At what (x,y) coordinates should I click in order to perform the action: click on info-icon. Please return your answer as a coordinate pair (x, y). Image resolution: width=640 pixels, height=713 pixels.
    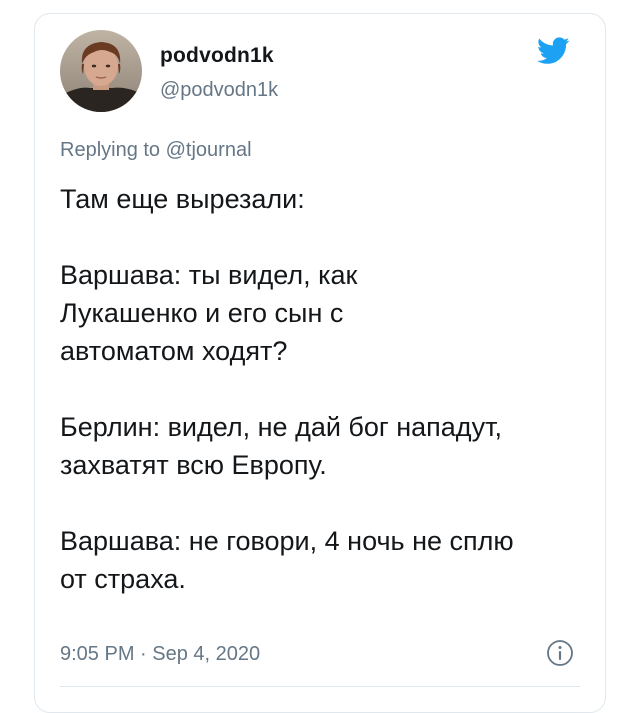
    Looking at the image, I should click on (560, 653).